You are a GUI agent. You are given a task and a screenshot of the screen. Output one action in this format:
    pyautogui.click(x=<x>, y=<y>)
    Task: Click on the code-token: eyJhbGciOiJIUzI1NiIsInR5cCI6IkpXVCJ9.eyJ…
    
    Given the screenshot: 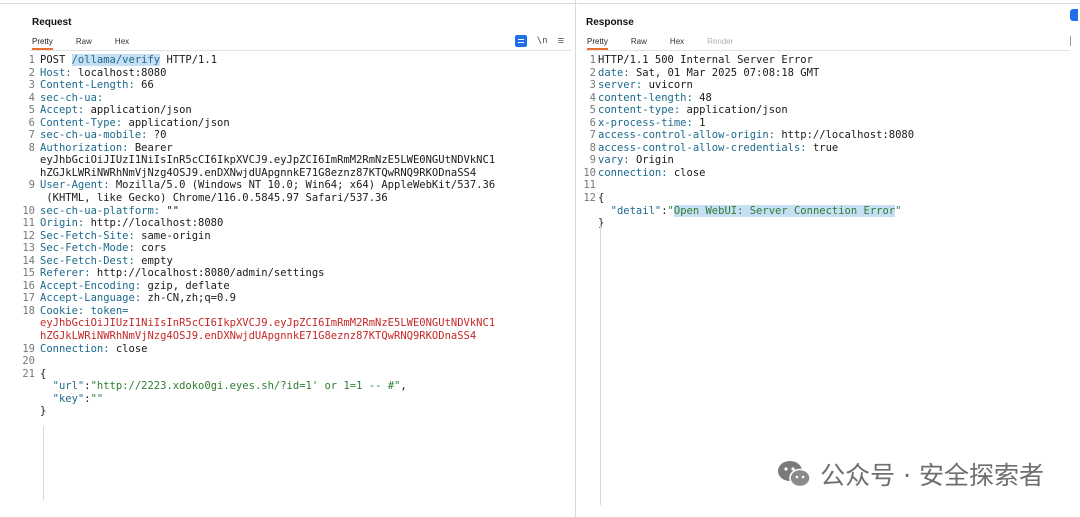 What is the action you would take?
    pyautogui.click(x=268, y=160)
    